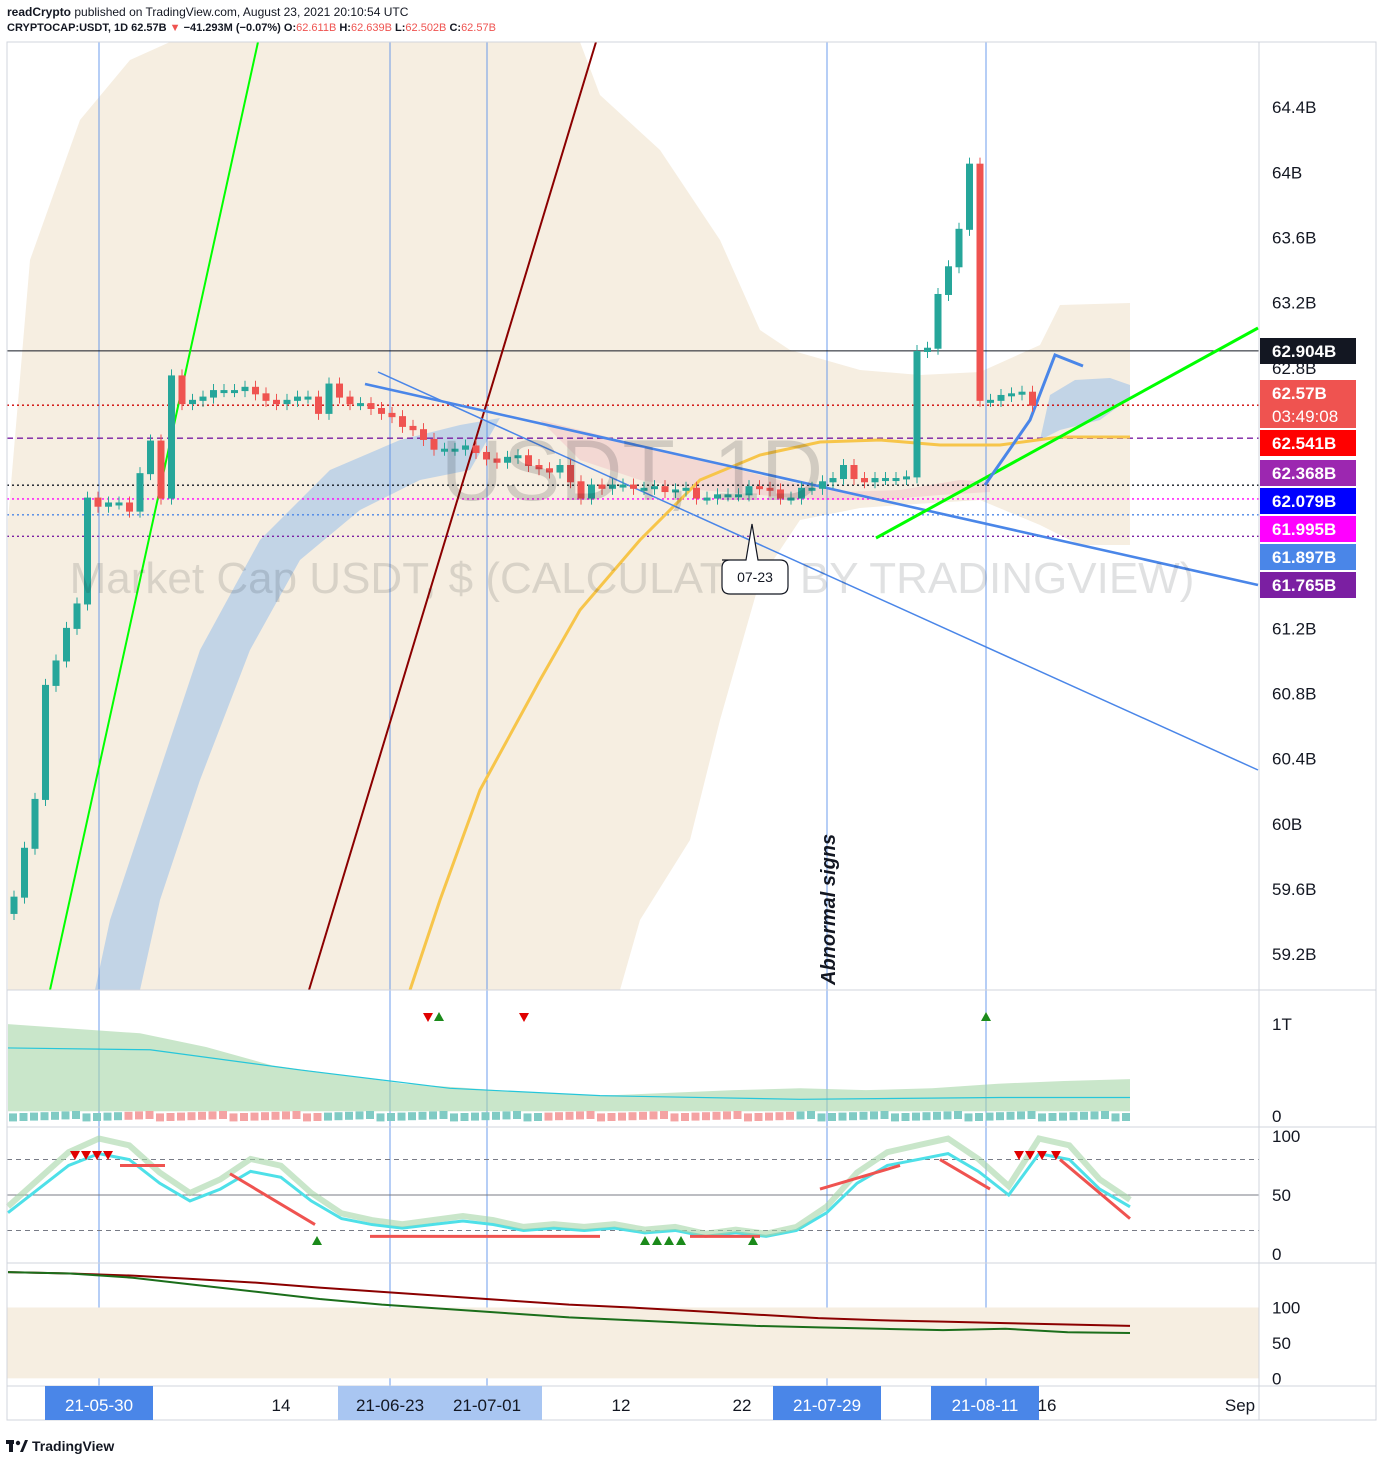 This screenshot has width=1382, height=1466. What do you see at coordinates (1294, 107) in the screenshot?
I see `price-tick-label: 64.4B` at bounding box center [1294, 107].